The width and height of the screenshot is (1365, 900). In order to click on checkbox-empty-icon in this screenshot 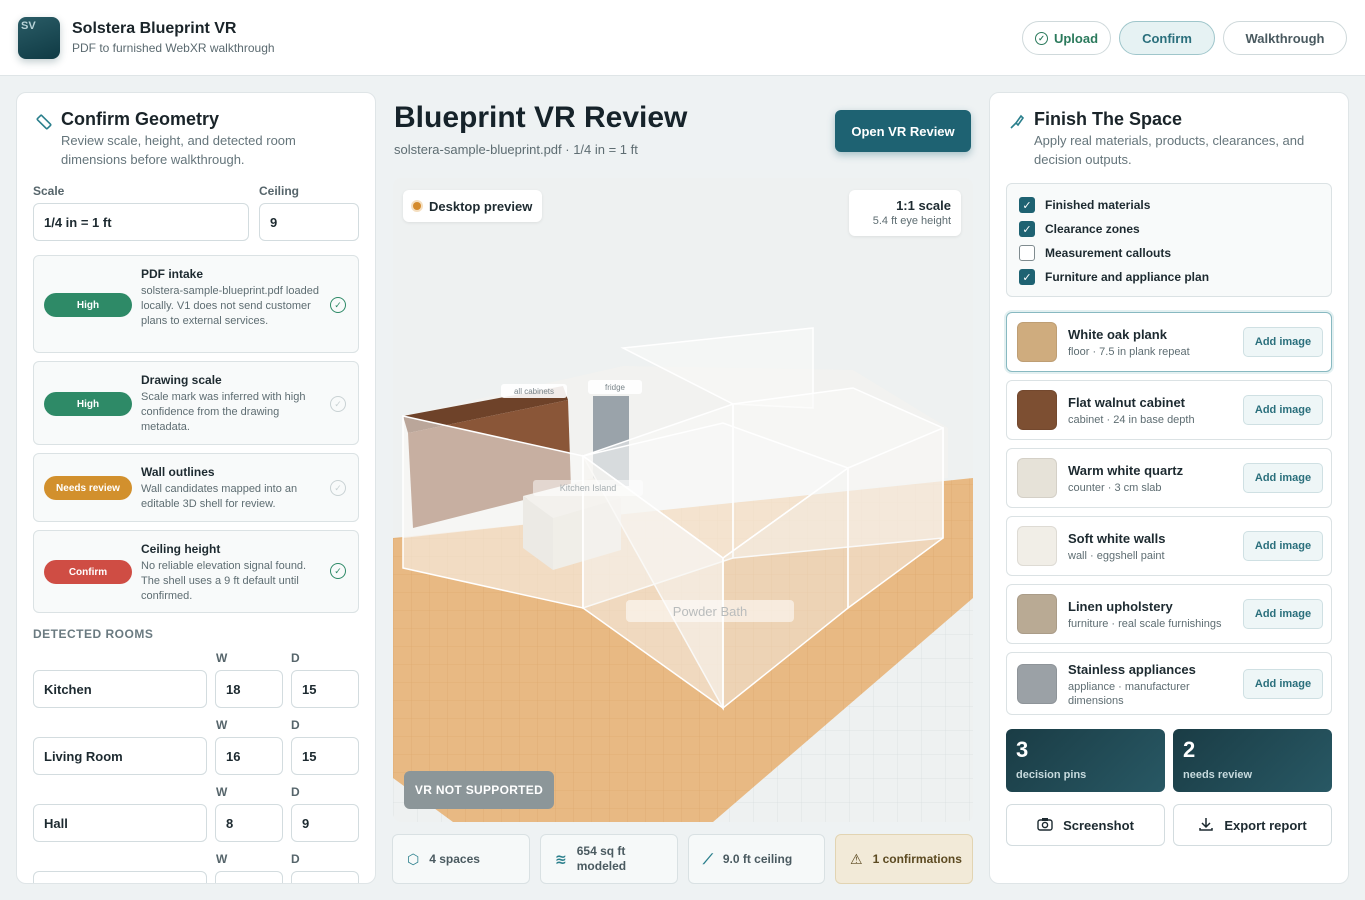, I will do `click(1027, 253)`.